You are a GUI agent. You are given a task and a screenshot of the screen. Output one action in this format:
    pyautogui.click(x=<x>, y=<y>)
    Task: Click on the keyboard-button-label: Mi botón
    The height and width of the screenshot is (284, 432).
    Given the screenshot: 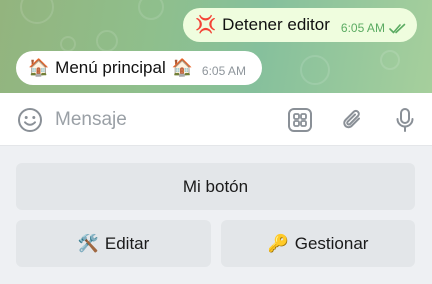 What is the action you would take?
    pyautogui.click(x=215, y=186)
    